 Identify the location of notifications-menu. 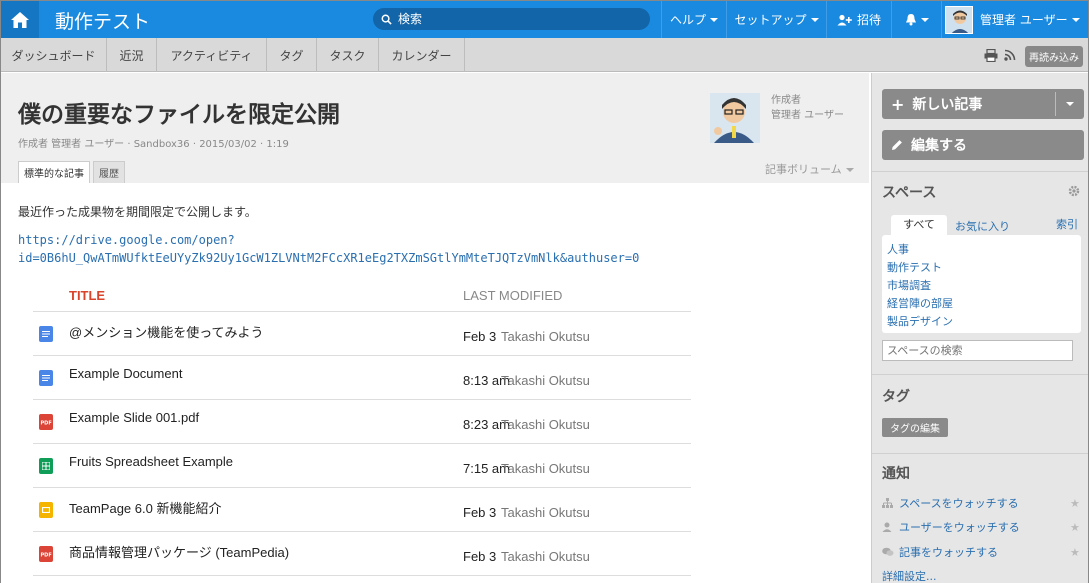
(916, 19).